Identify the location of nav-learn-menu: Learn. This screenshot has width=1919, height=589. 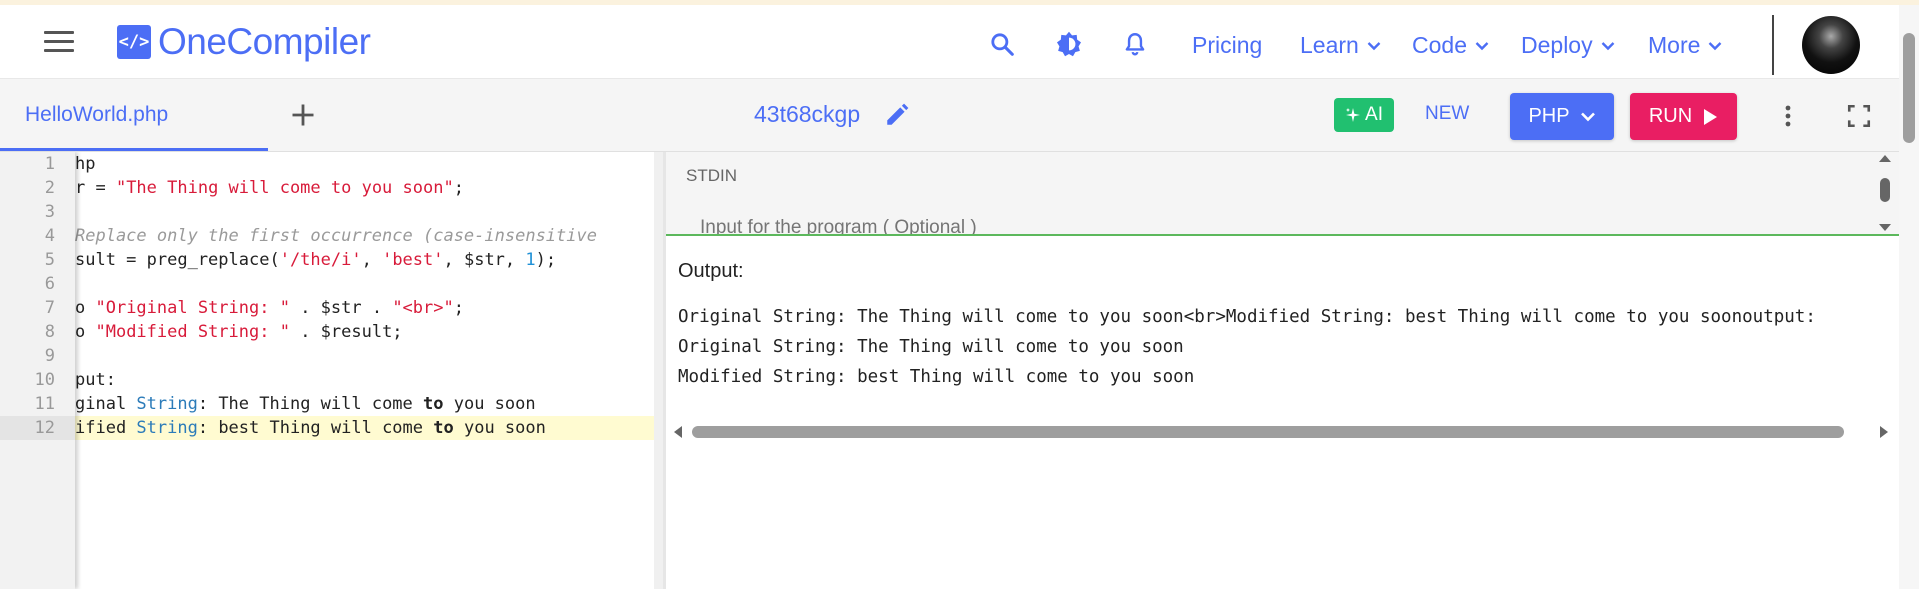
(1340, 45).